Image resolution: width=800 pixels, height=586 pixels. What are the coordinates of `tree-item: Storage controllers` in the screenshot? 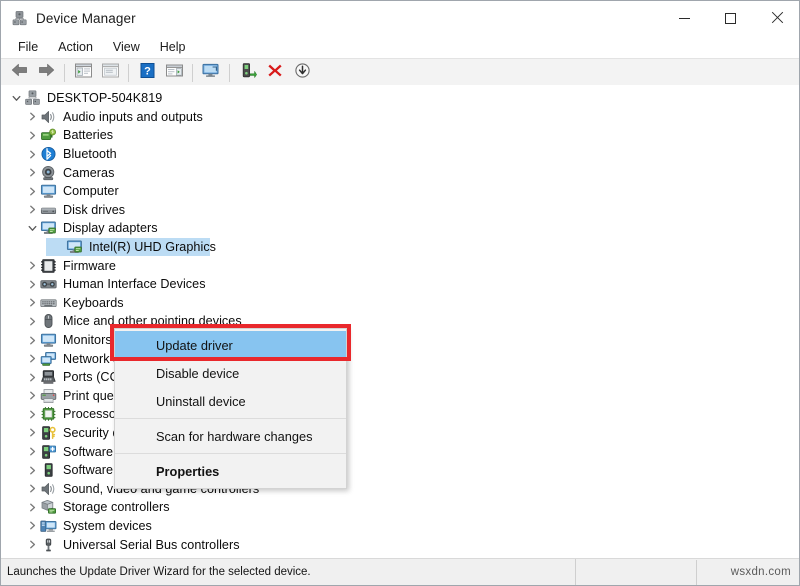 It's located at (400, 507).